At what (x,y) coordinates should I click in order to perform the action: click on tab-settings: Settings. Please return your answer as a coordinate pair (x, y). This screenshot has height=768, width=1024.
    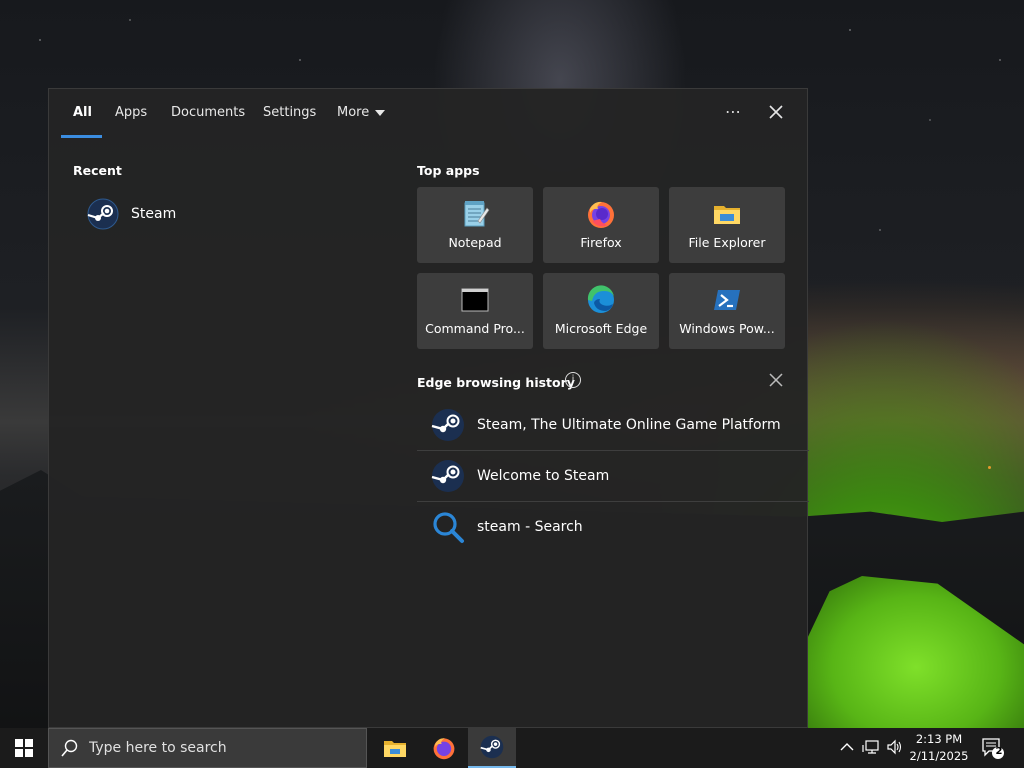
    Looking at the image, I should click on (289, 112).